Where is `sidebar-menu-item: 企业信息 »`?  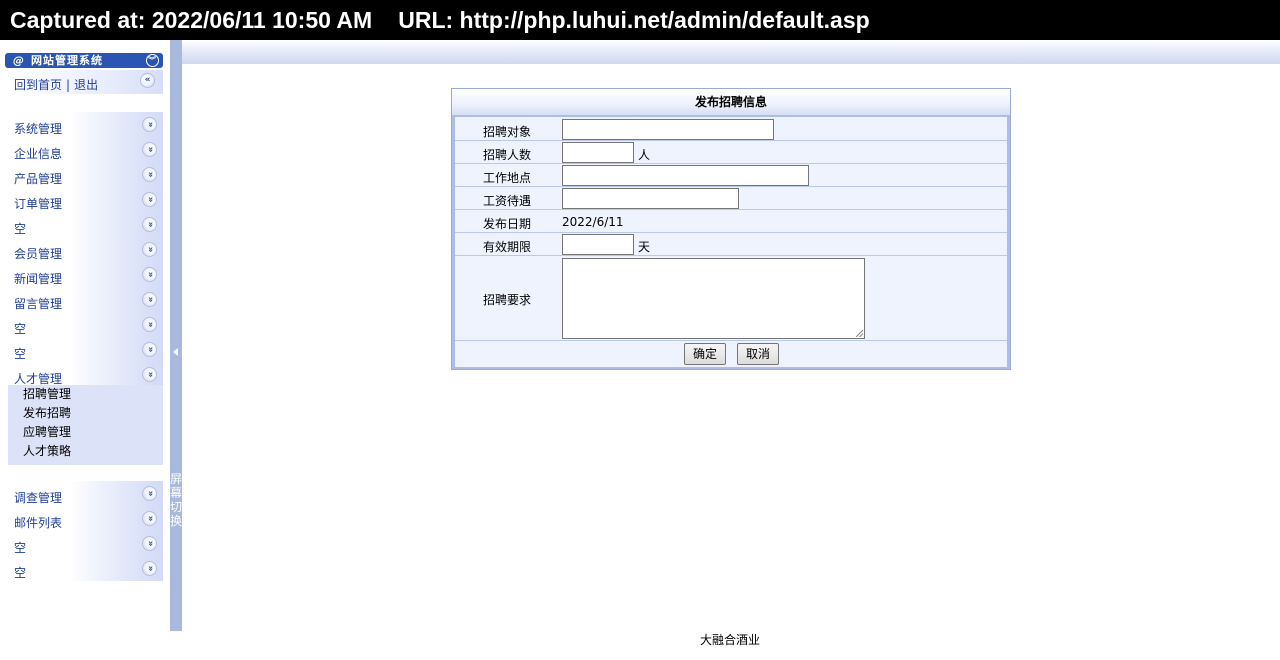 sidebar-menu-item: 企业信息 » is located at coordinates (85, 149).